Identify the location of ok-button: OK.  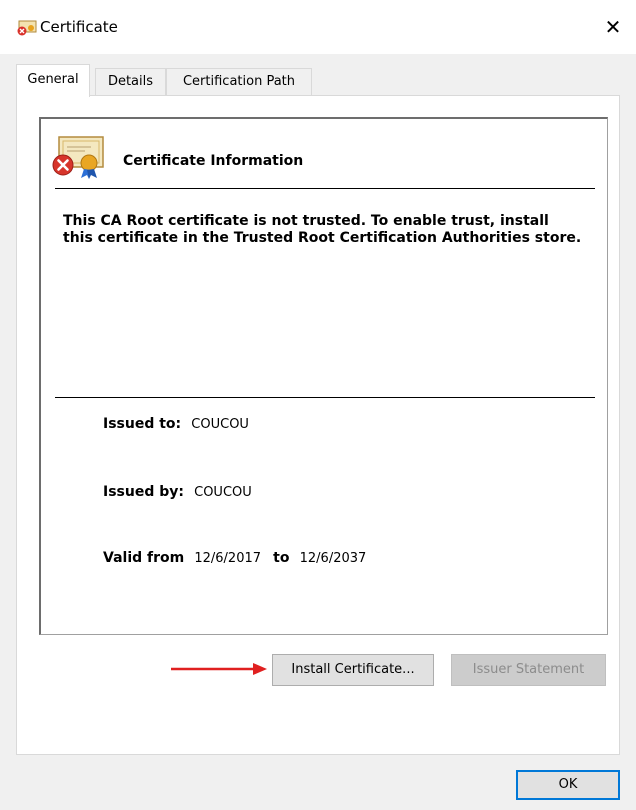
(568, 785).